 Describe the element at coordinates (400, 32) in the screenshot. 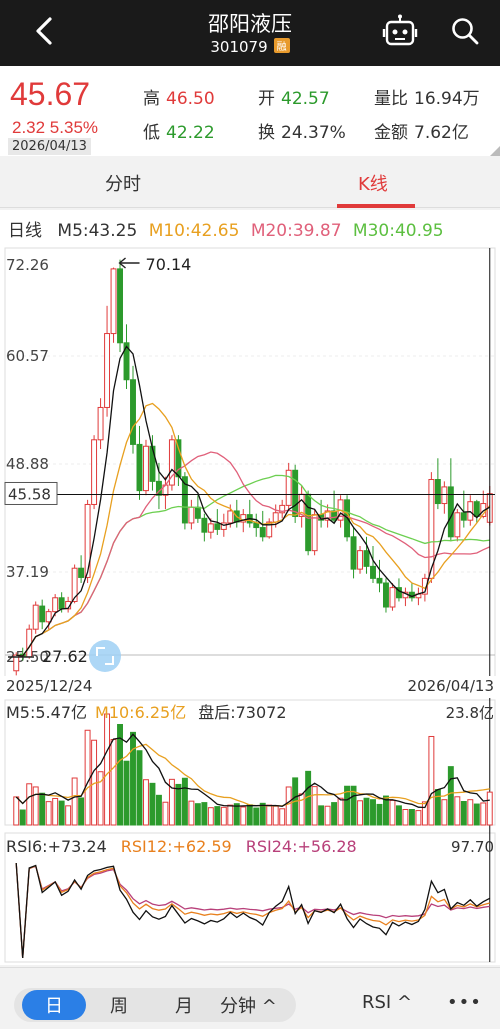

I see `robot-assistant-icon` at that location.